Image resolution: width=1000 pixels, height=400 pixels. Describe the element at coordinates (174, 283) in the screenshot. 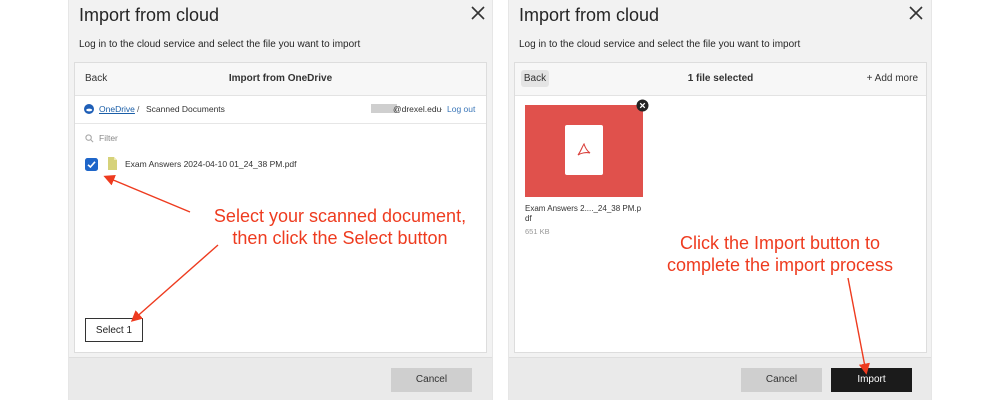

I see `arrow-to-select-button` at that location.